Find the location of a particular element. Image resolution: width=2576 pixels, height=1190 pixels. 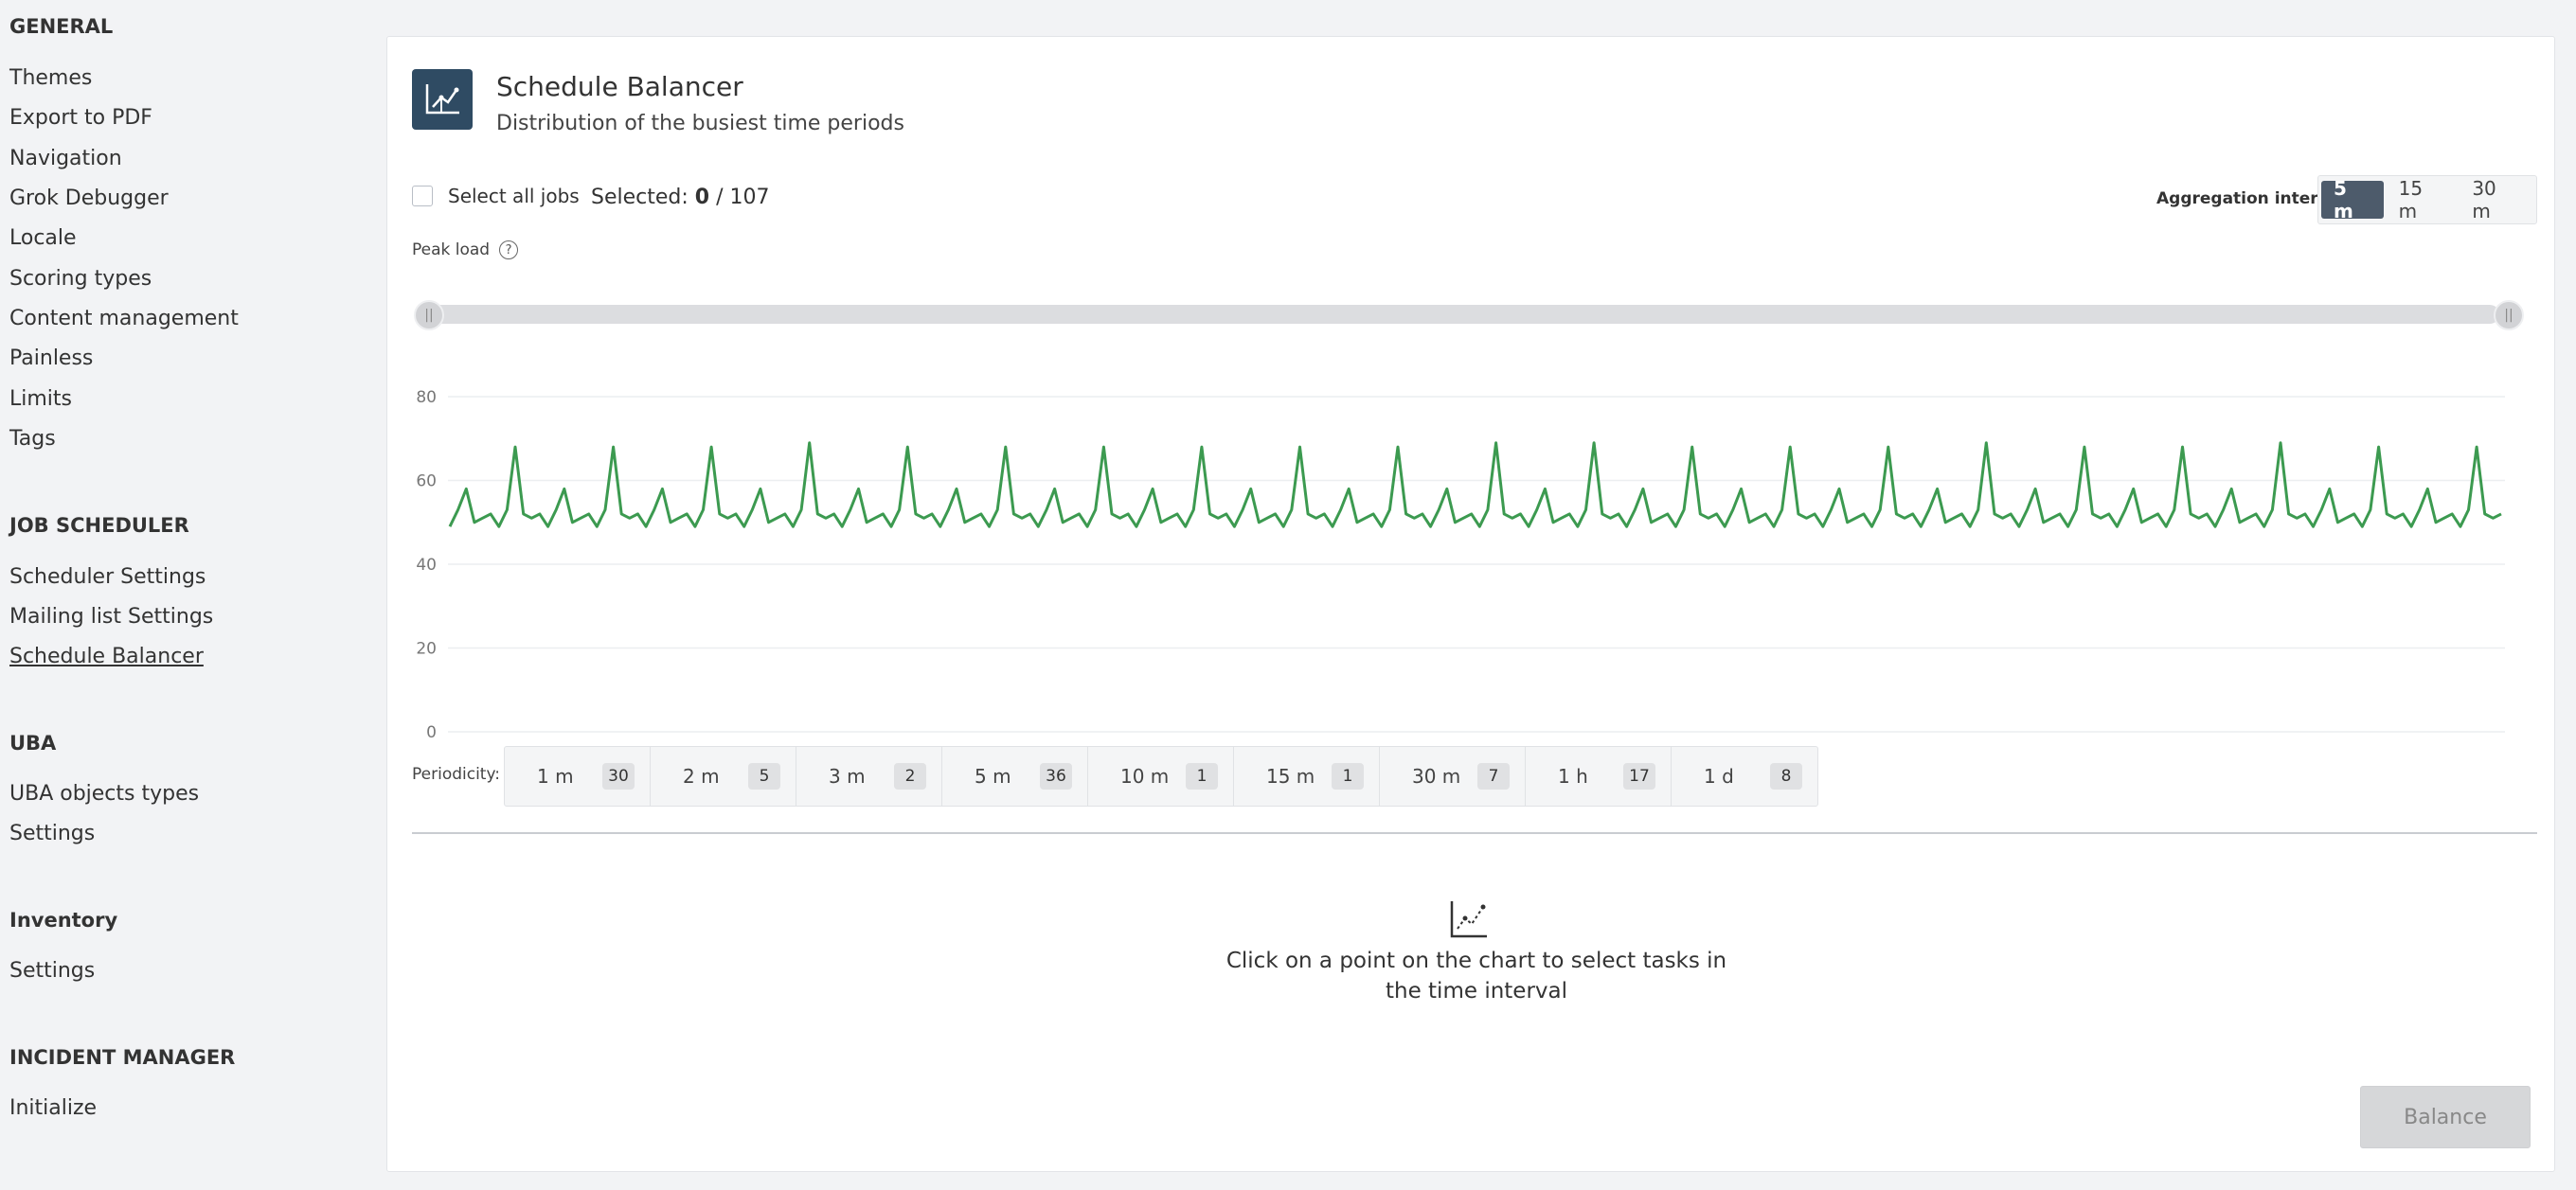

selected-total: / 107 is located at coordinates (739, 197).